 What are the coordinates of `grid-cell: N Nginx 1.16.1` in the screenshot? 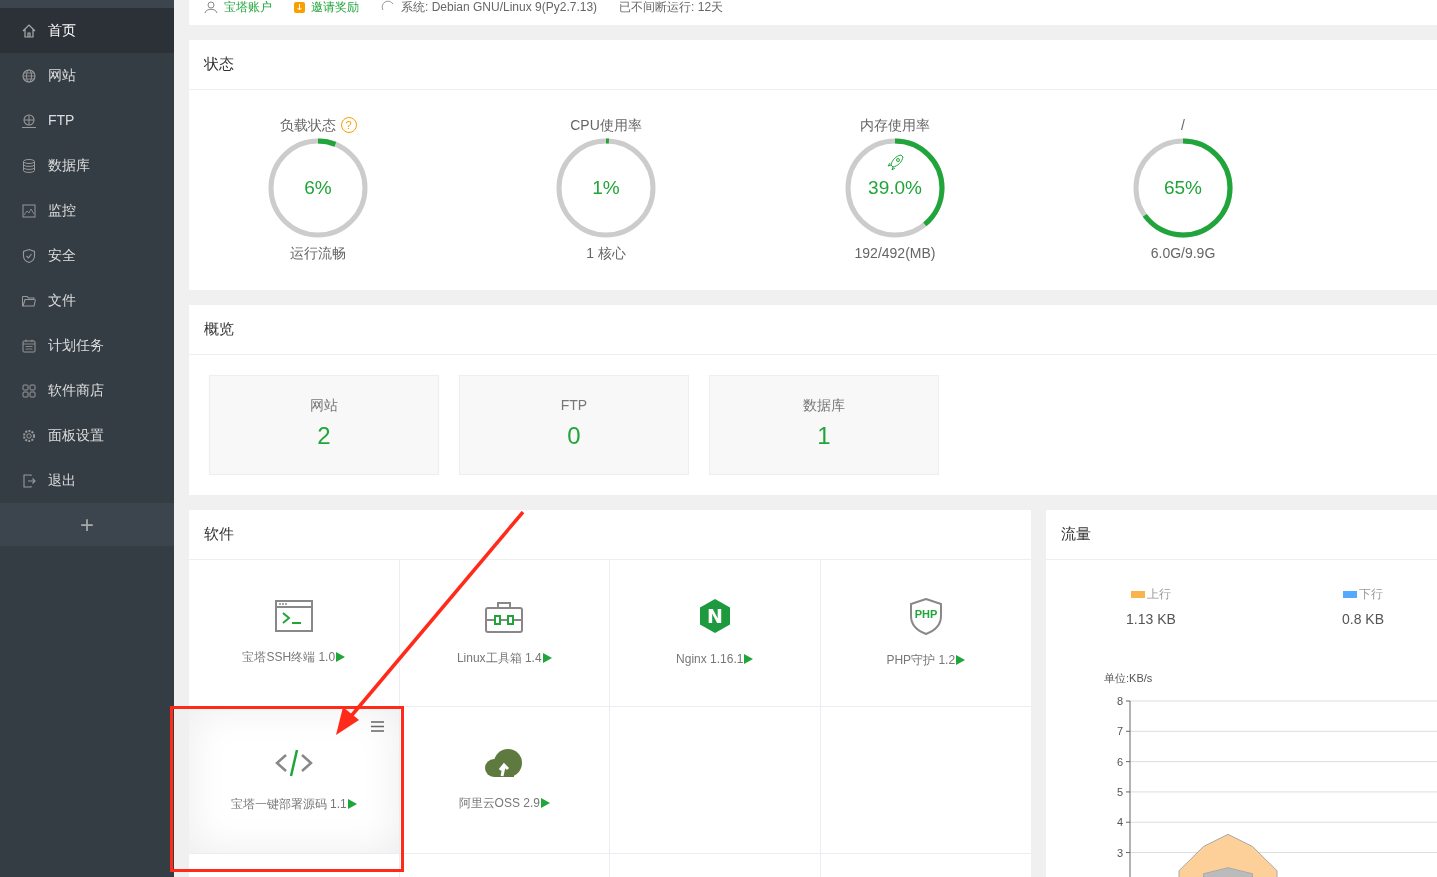 It's located at (715, 633).